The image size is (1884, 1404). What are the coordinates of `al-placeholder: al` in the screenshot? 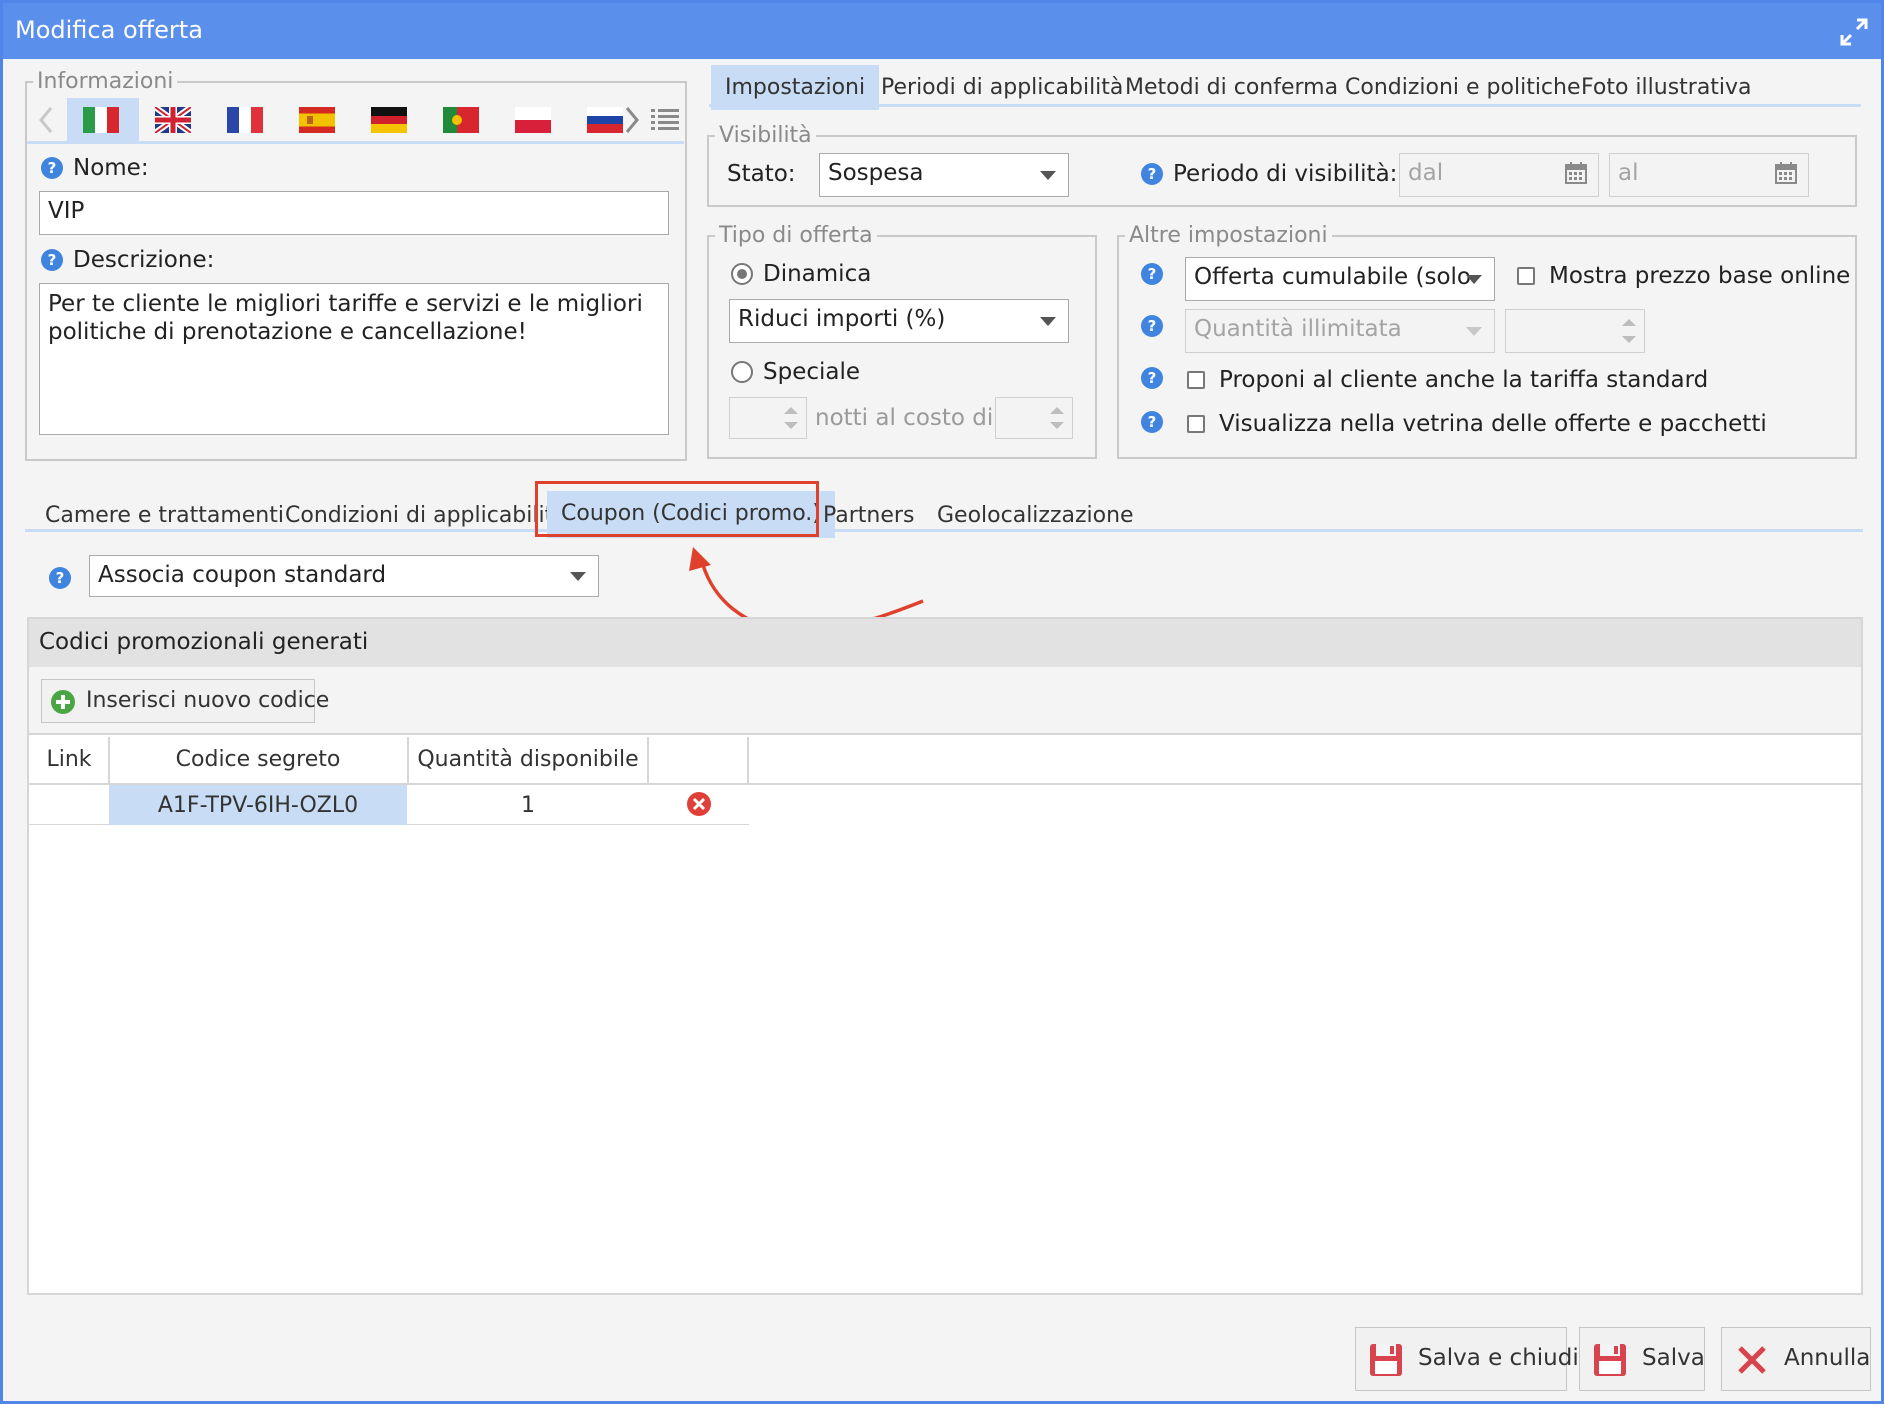 It's located at (1628, 173).